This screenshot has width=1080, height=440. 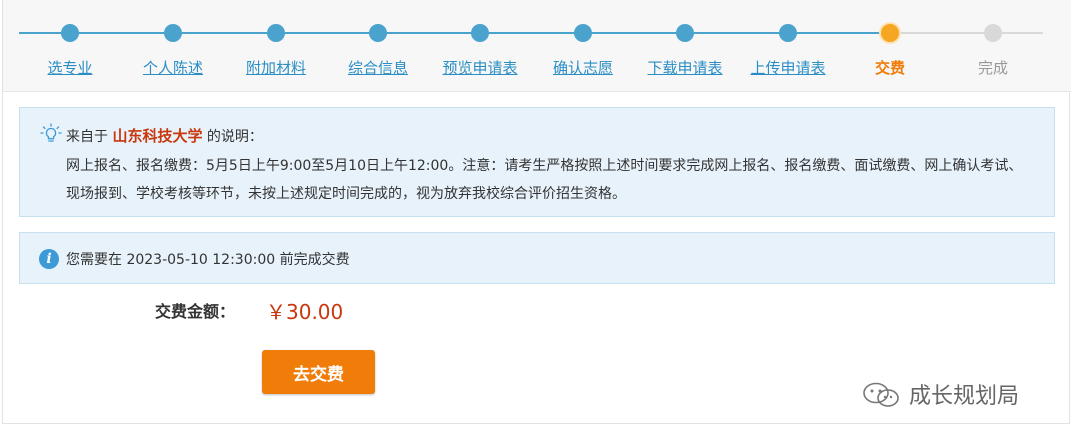 I want to click on pay-button: 去交费, so click(x=318, y=372).